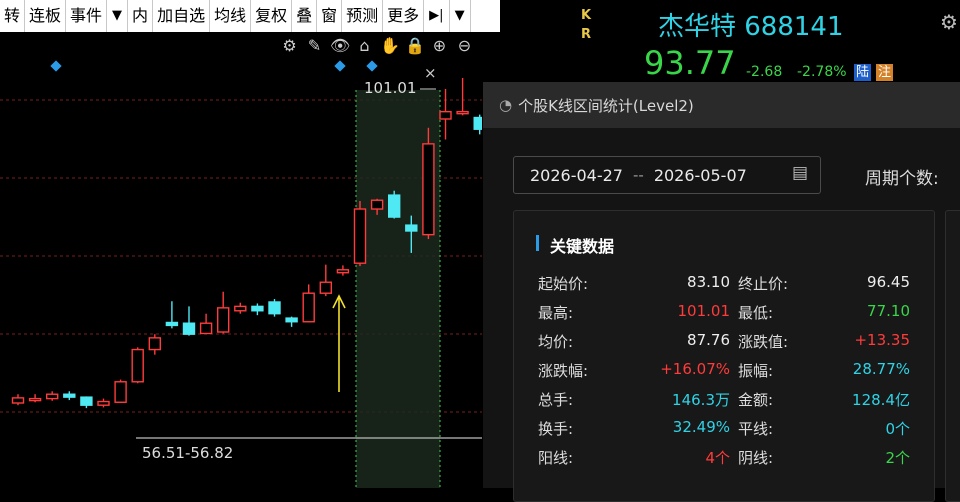 This screenshot has width=960, height=502. Describe the element at coordinates (13, 16) in the screenshot. I see `toolbar-item-0: 转` at that location.